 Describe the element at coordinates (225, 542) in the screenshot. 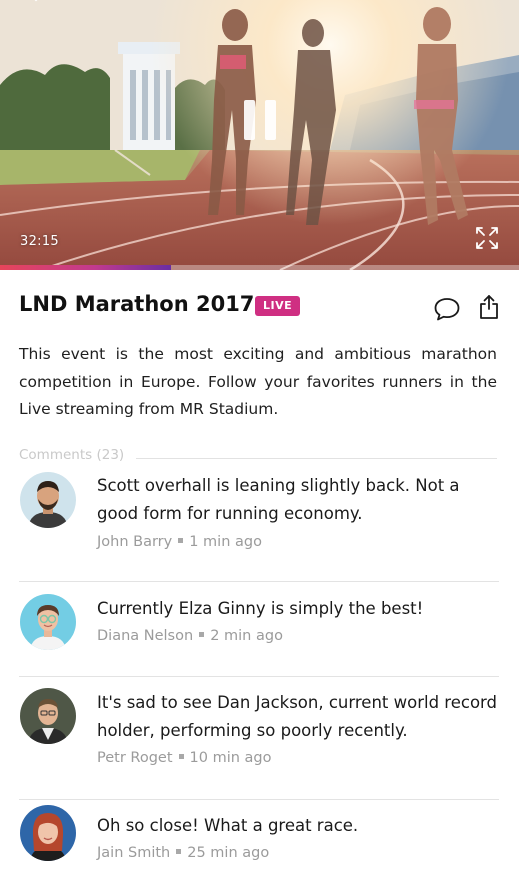

I see `comment-time: 1 min ago` at that location.